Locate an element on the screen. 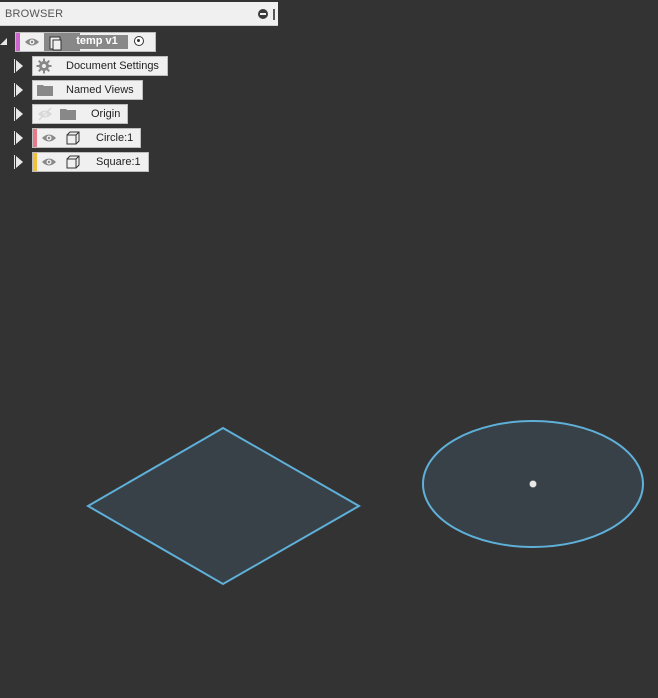  square-color-strip is located at coordinates (35, 162).